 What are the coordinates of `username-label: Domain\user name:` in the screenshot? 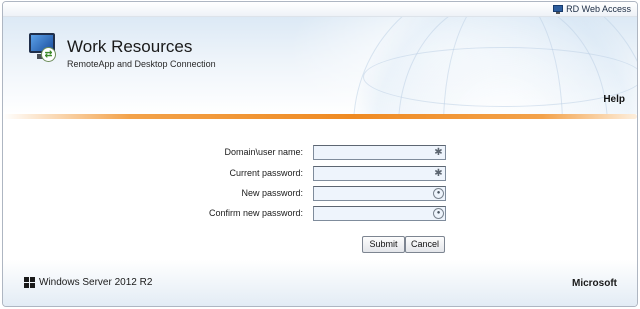 It's located at (263, 152).